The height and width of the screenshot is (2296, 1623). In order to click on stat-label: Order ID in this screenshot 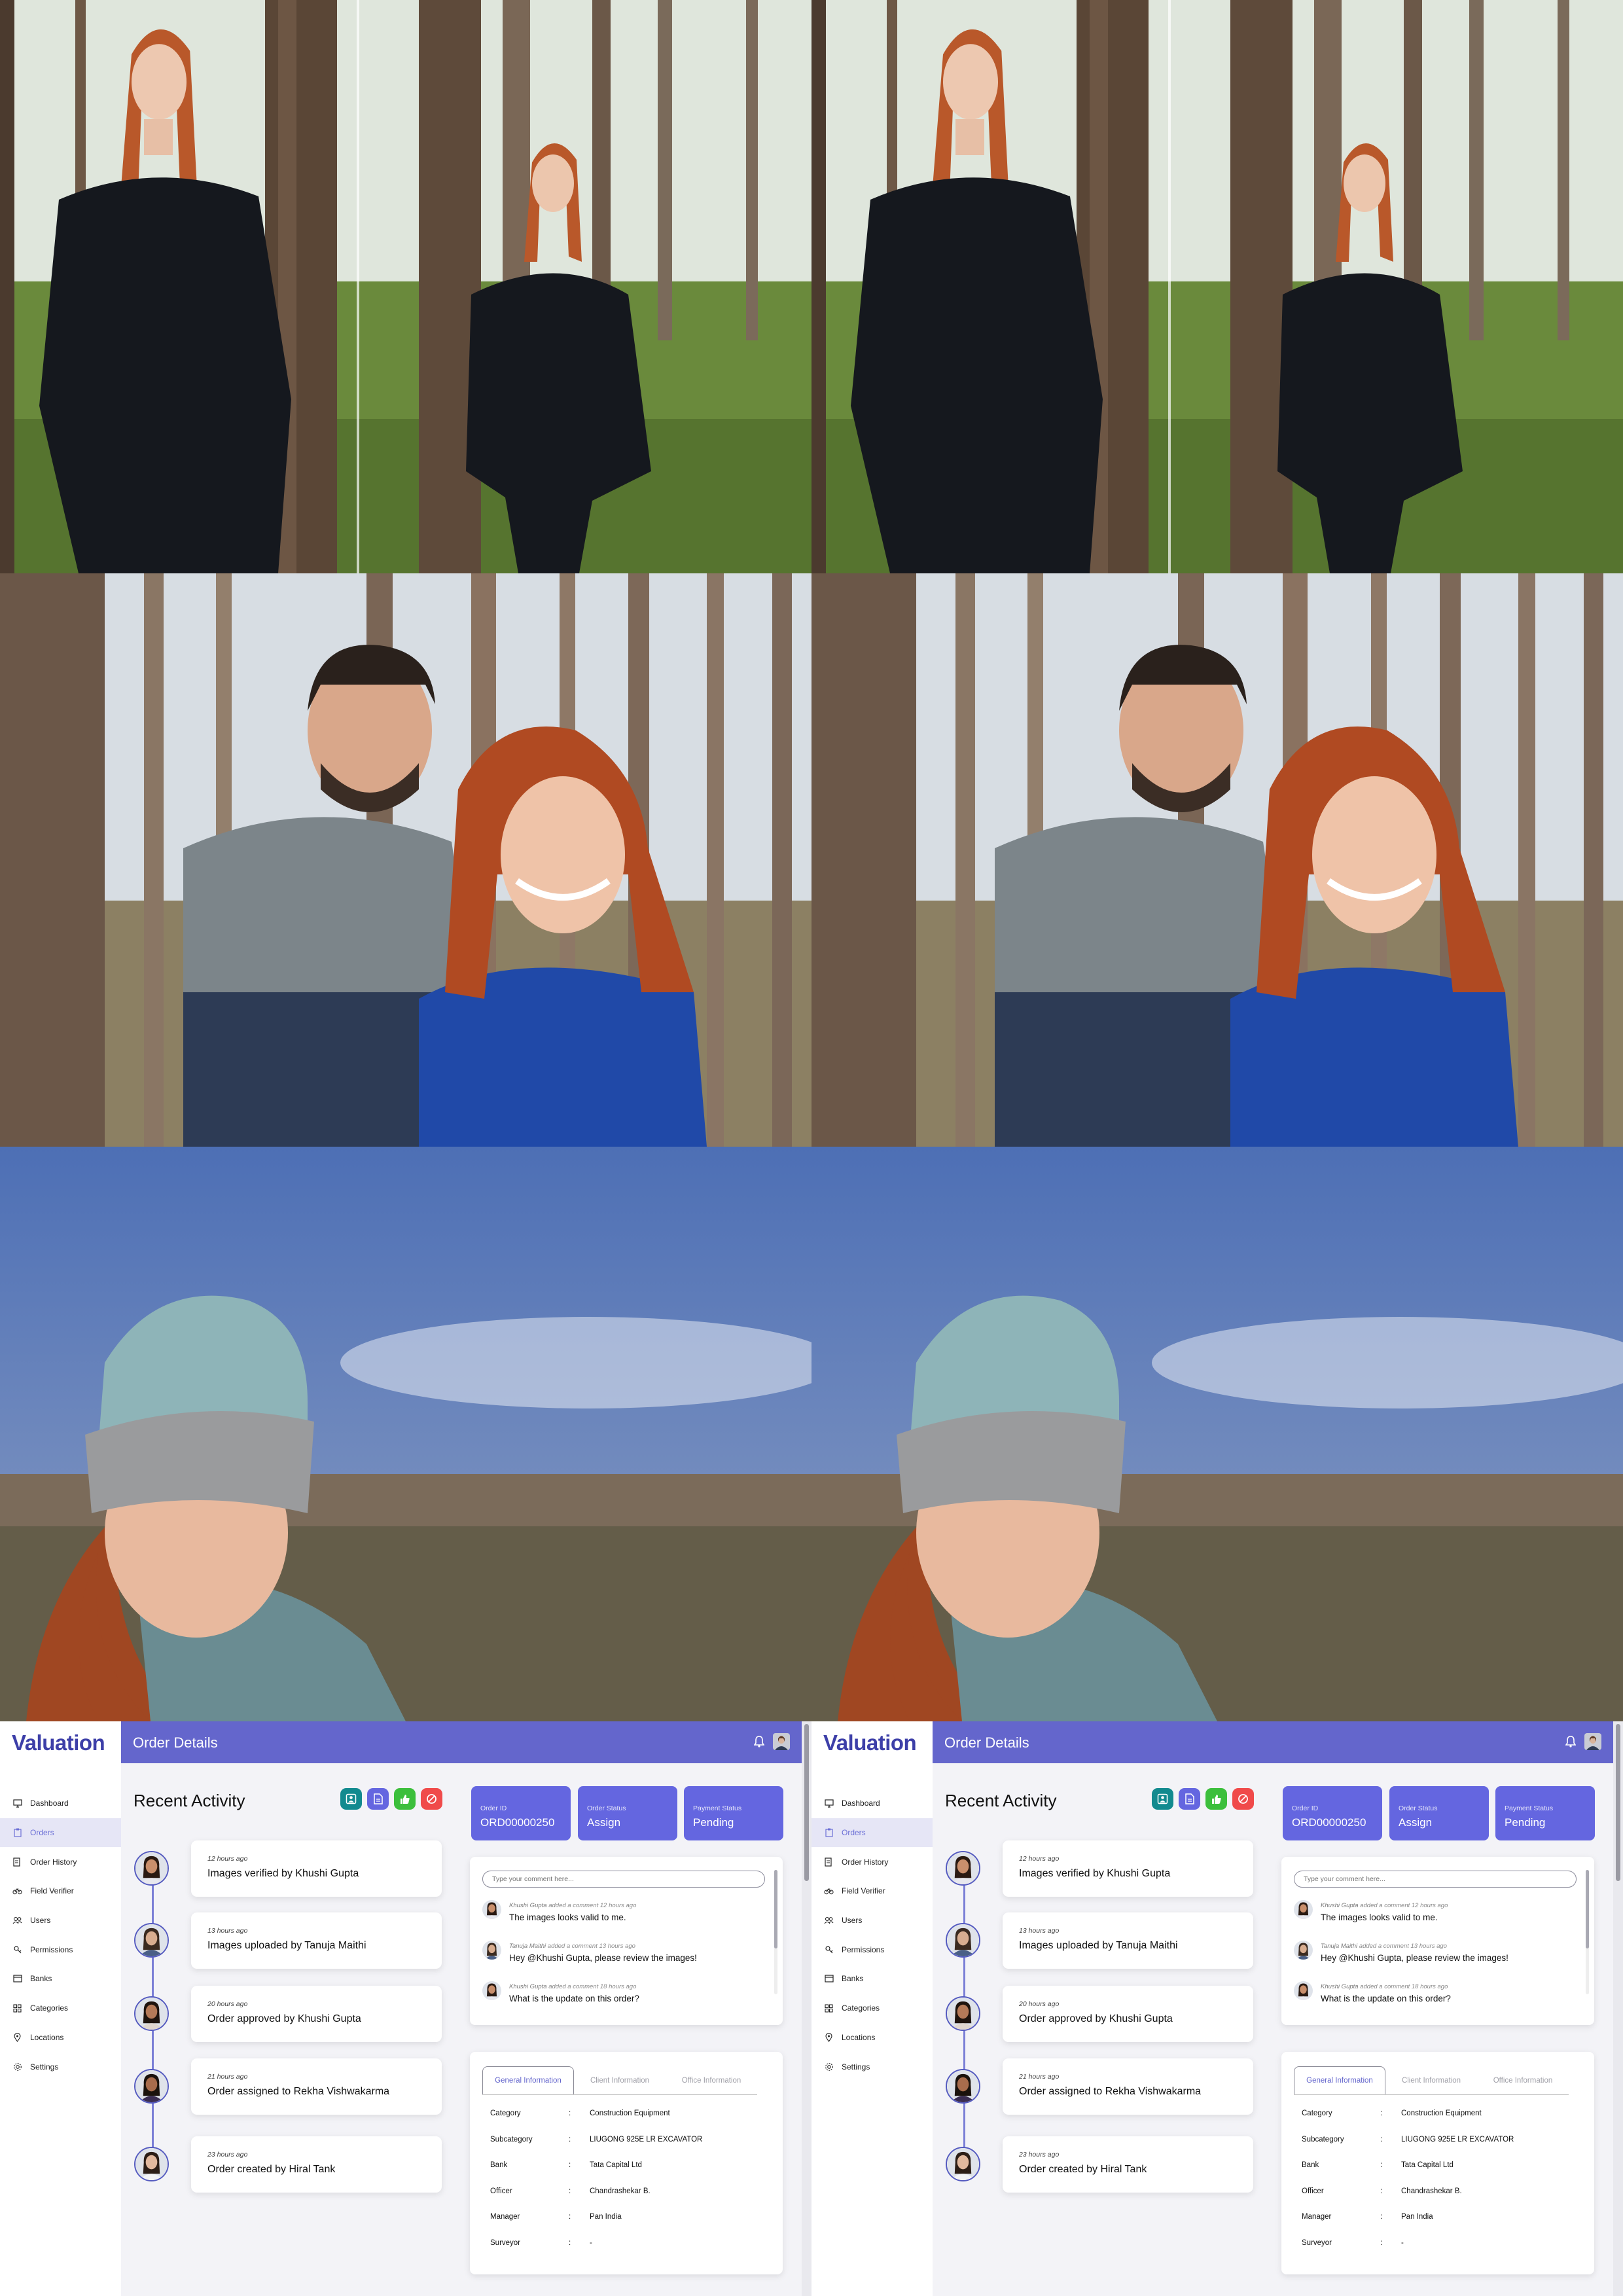, I will do `click(494, 1808)`.